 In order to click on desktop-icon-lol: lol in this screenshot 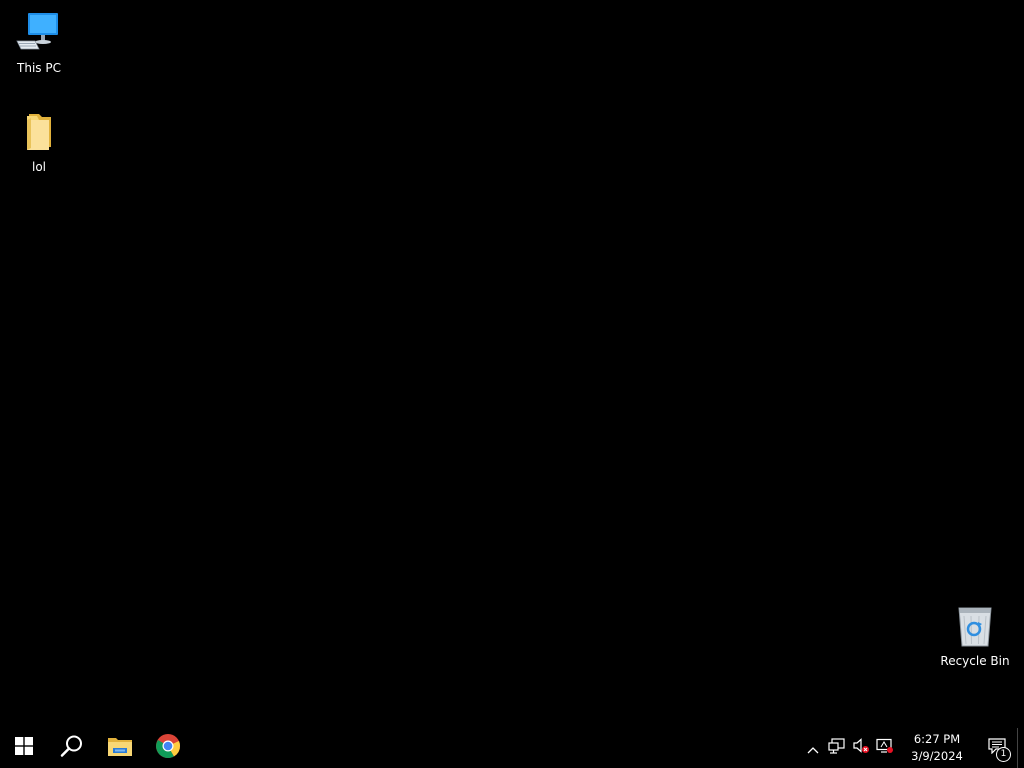, I will do `click(39, 141)`.